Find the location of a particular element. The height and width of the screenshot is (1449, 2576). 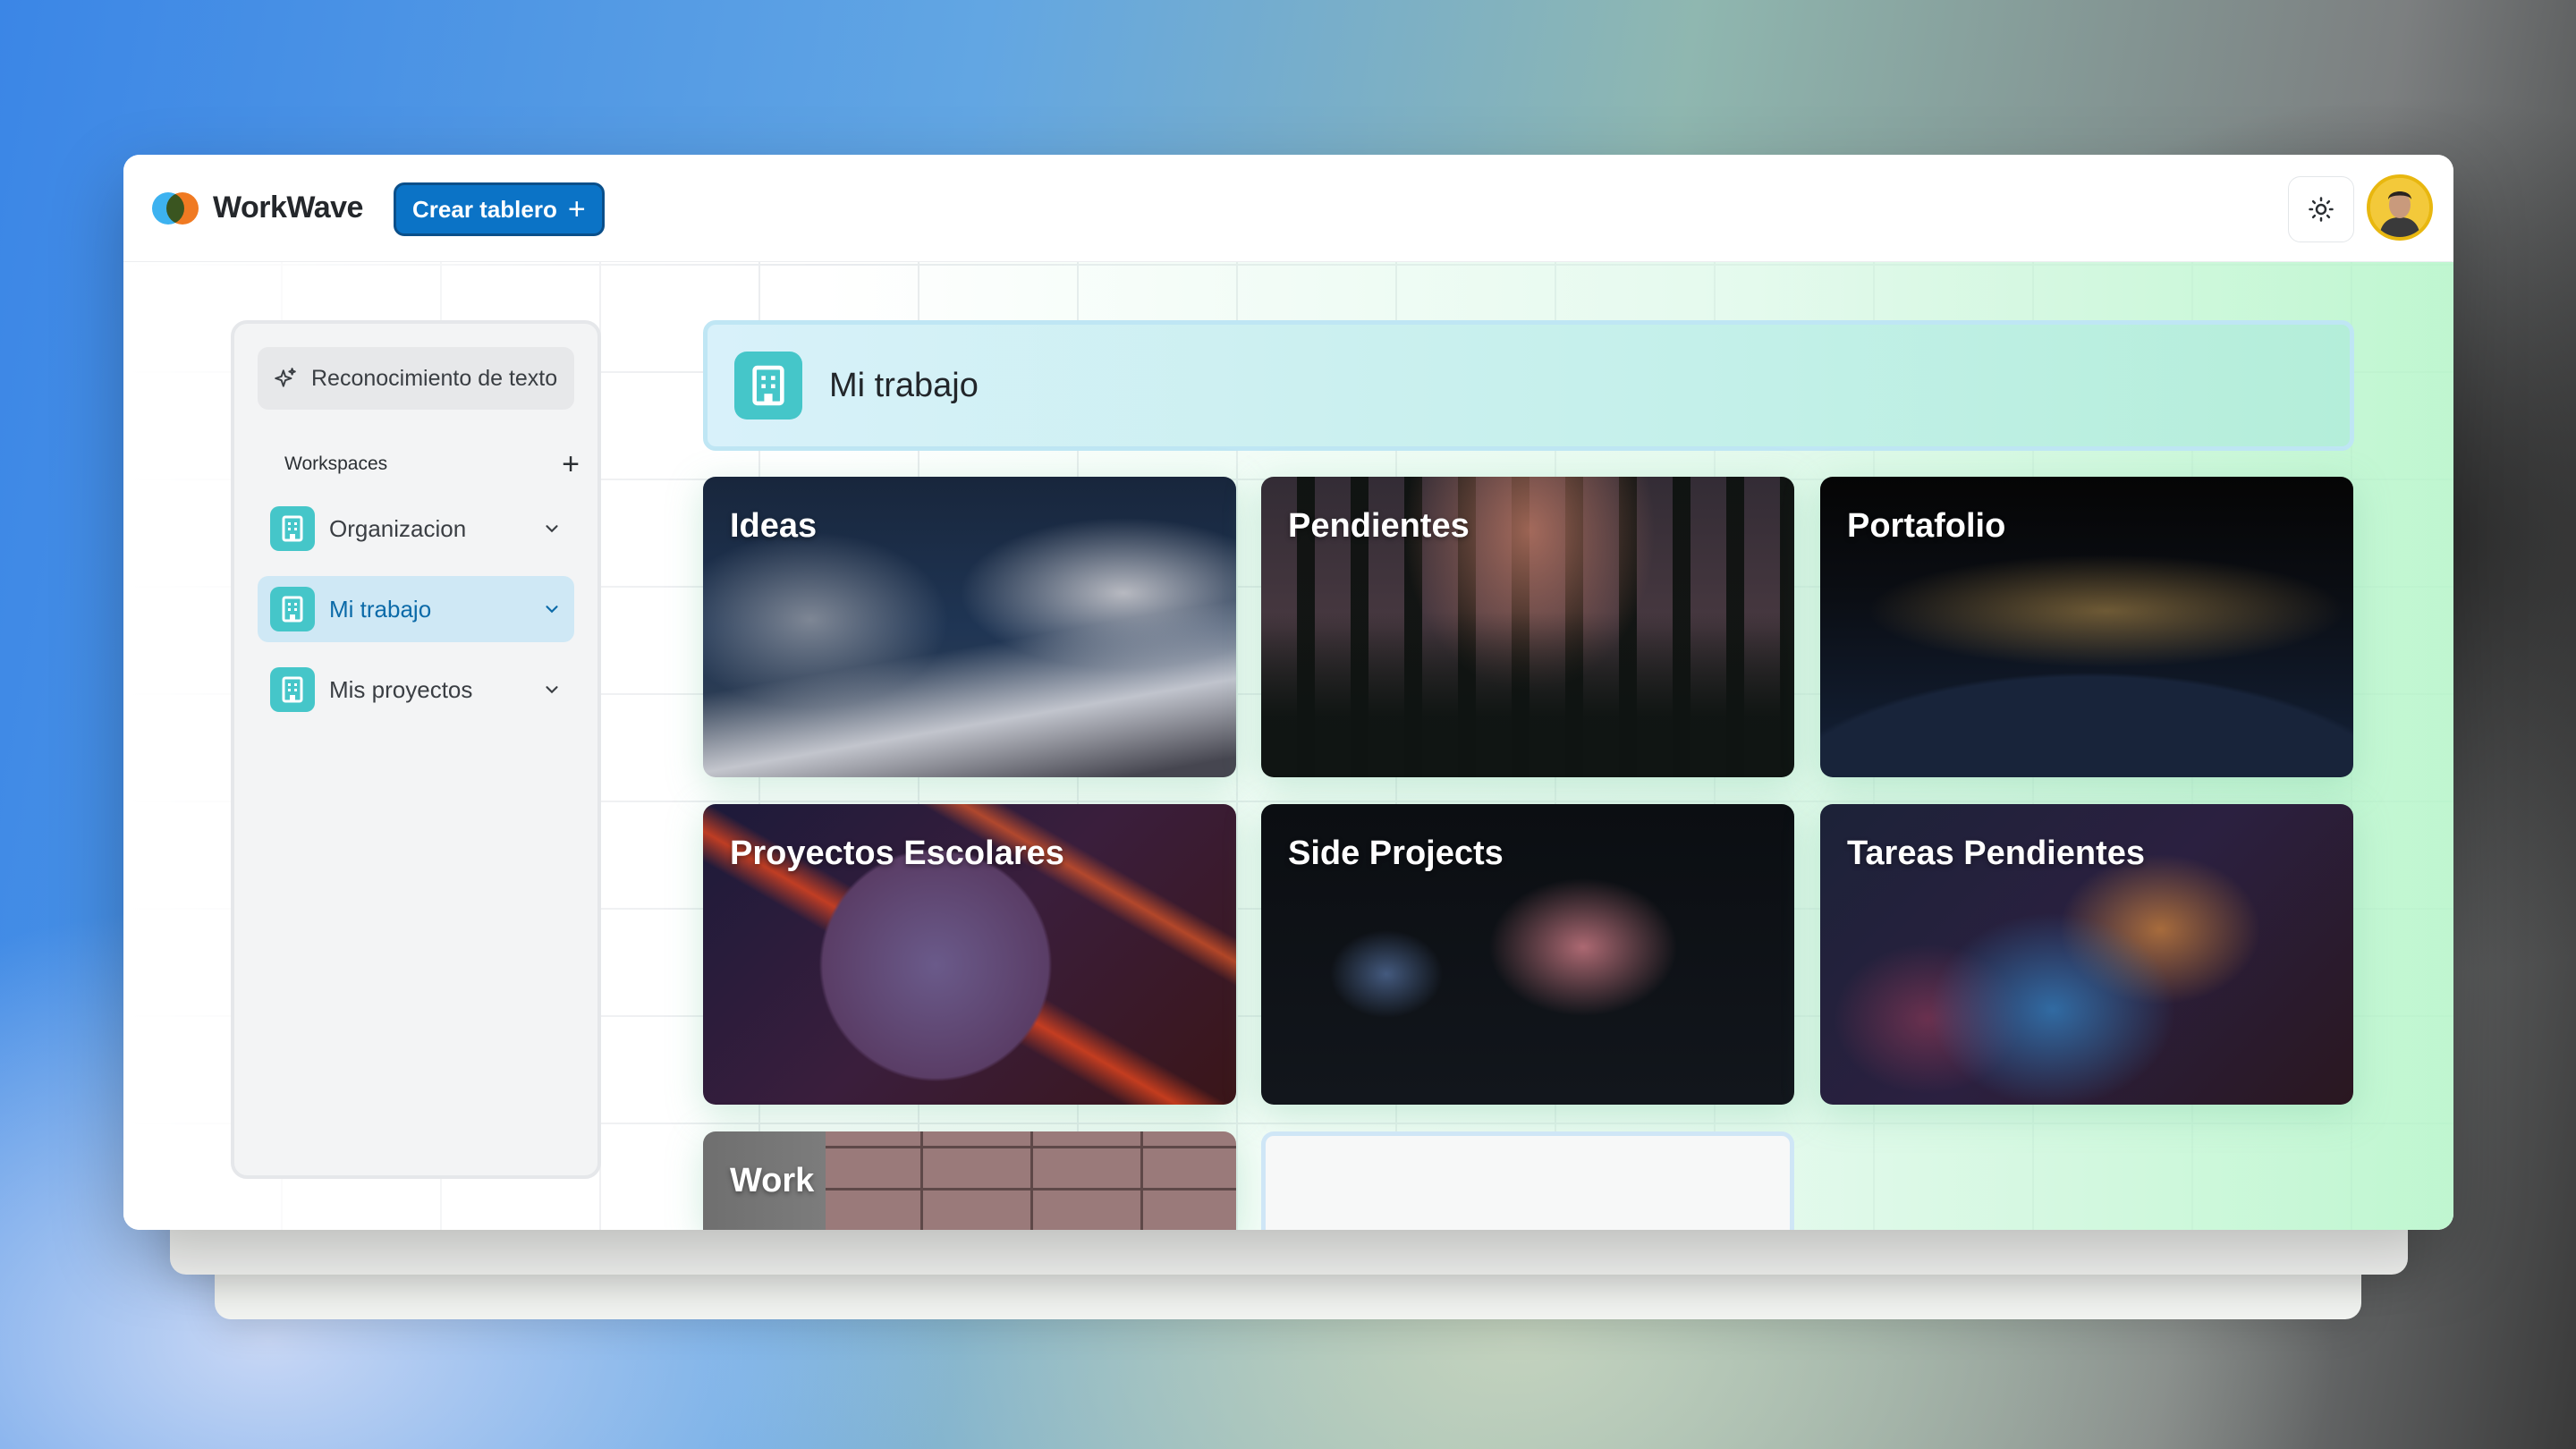

brand-name: WorkWave is located at coordinates (288, 208).